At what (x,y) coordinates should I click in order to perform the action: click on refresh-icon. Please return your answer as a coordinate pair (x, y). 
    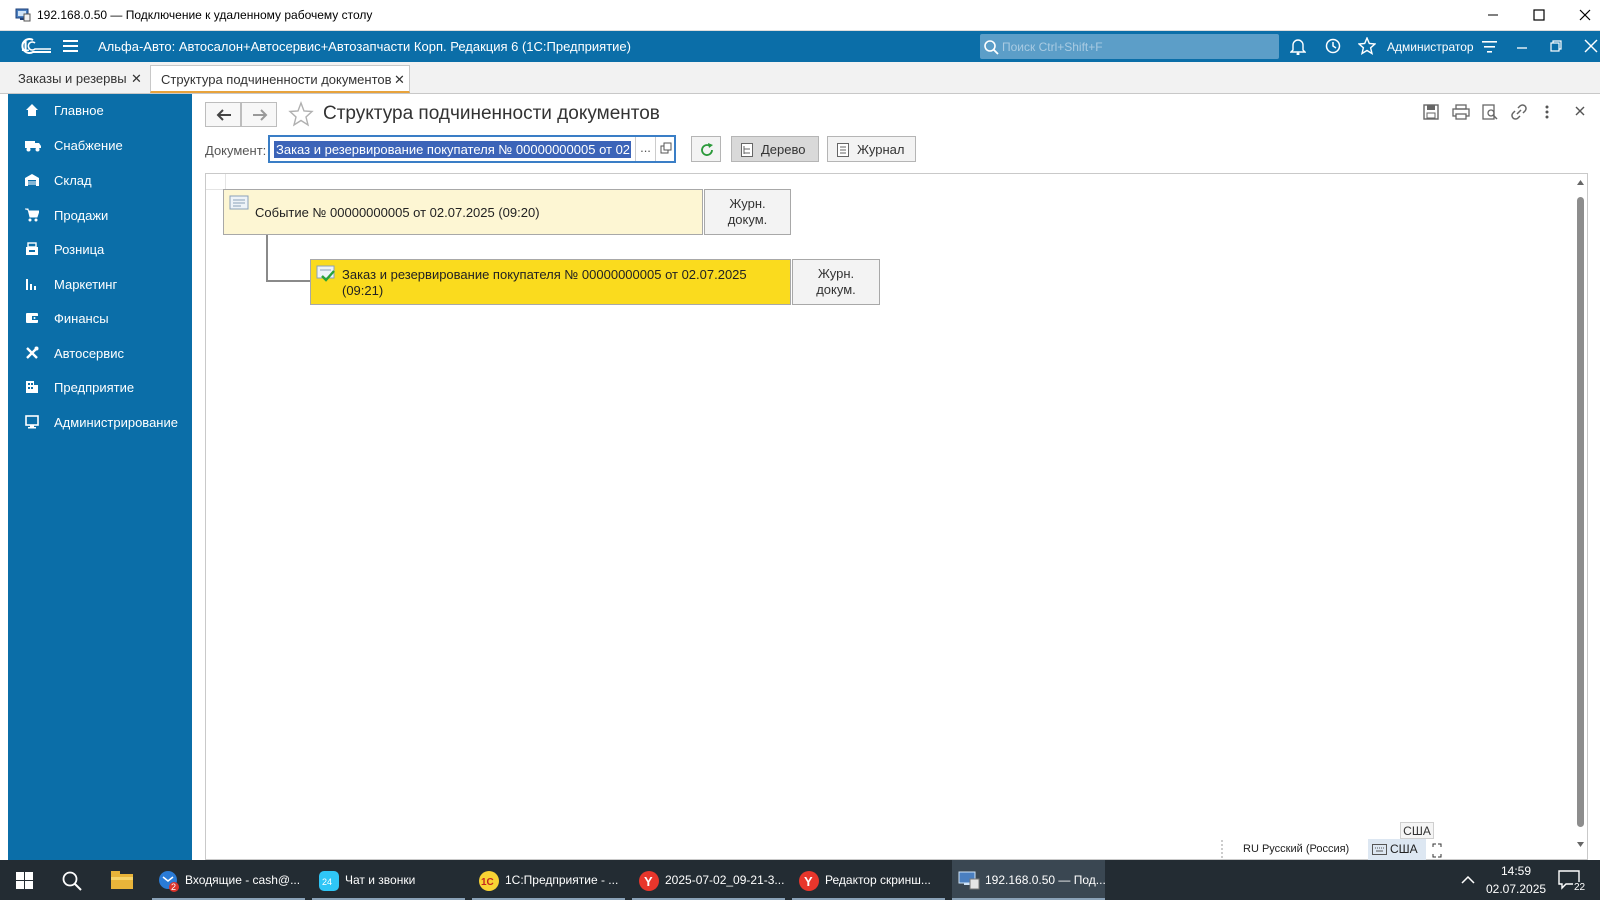
    Looking at the image, I should click on (707, 150).